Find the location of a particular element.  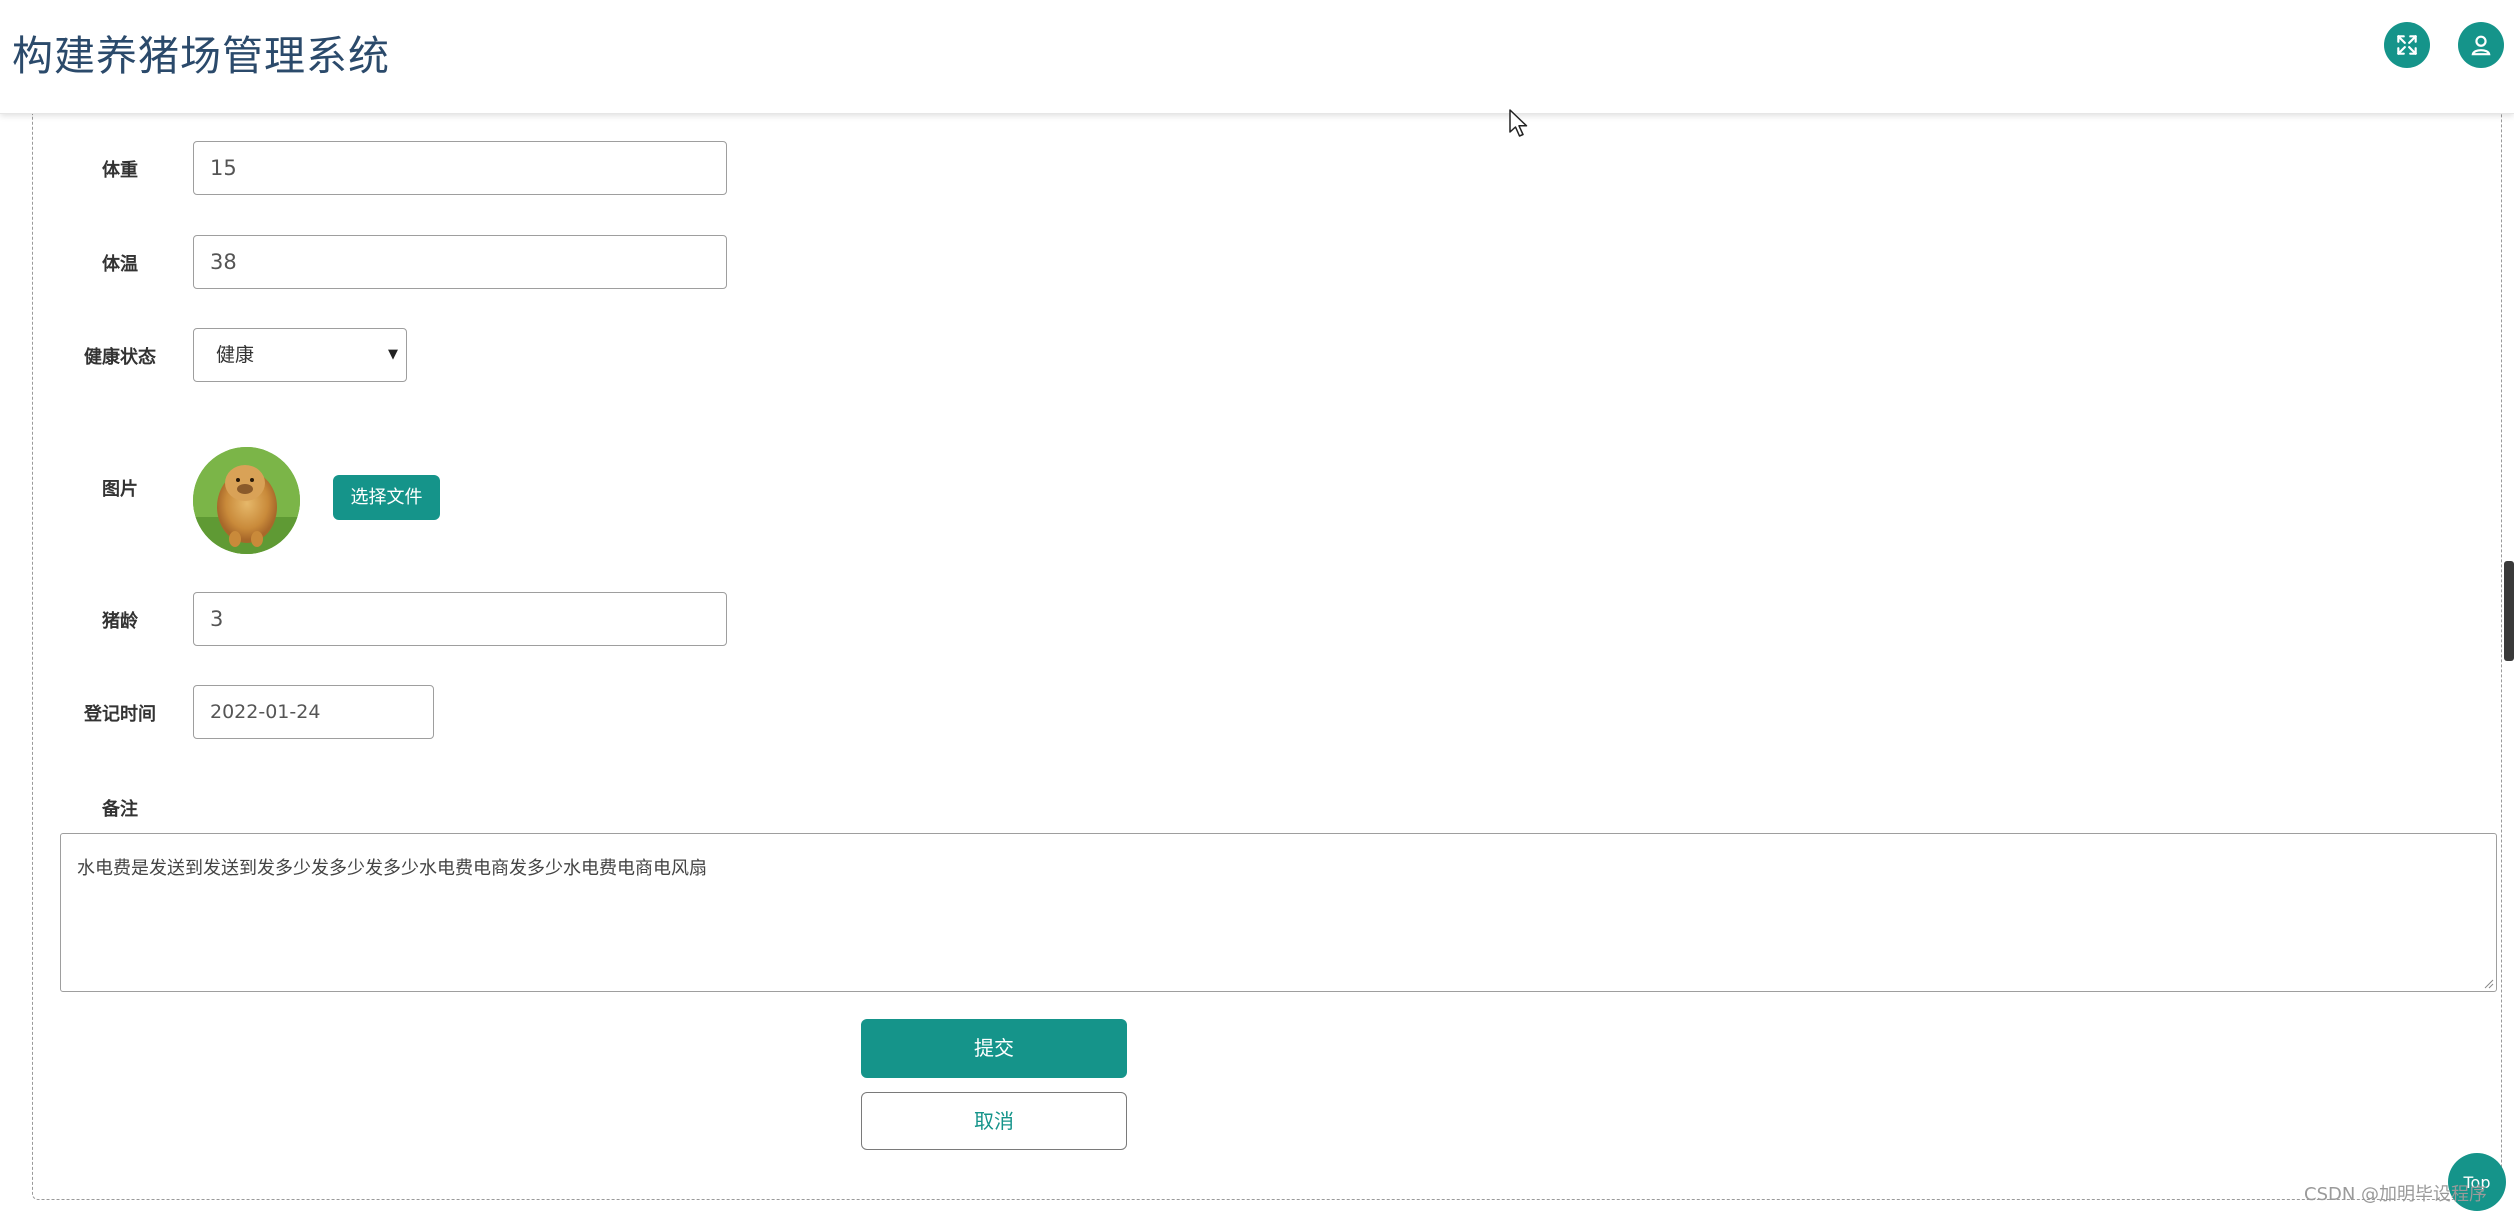

watermark-text: CSDN @加明毕设程序 is located at coordinates (2396, 1194).